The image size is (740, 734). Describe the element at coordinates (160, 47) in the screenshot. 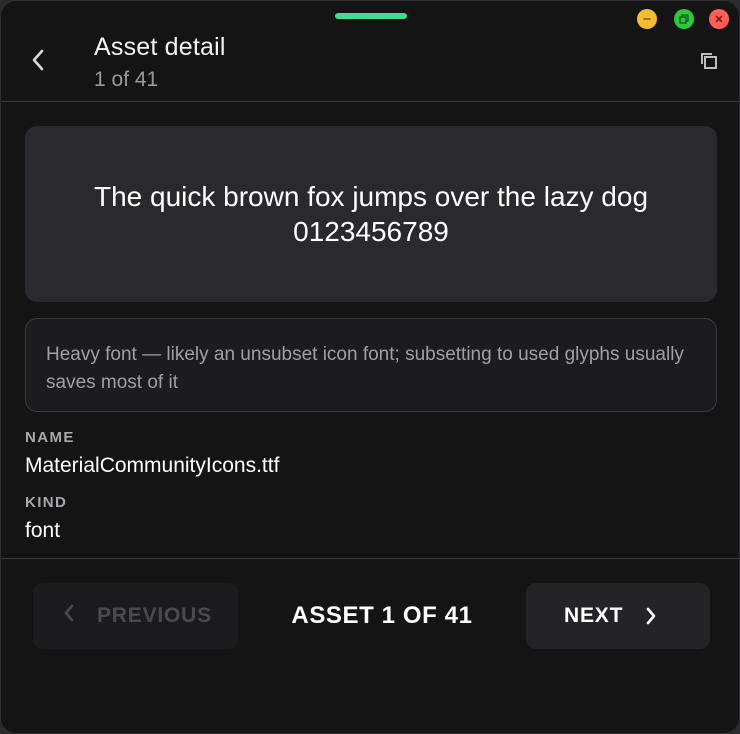

I see `page-title: Asset detail` at that location.